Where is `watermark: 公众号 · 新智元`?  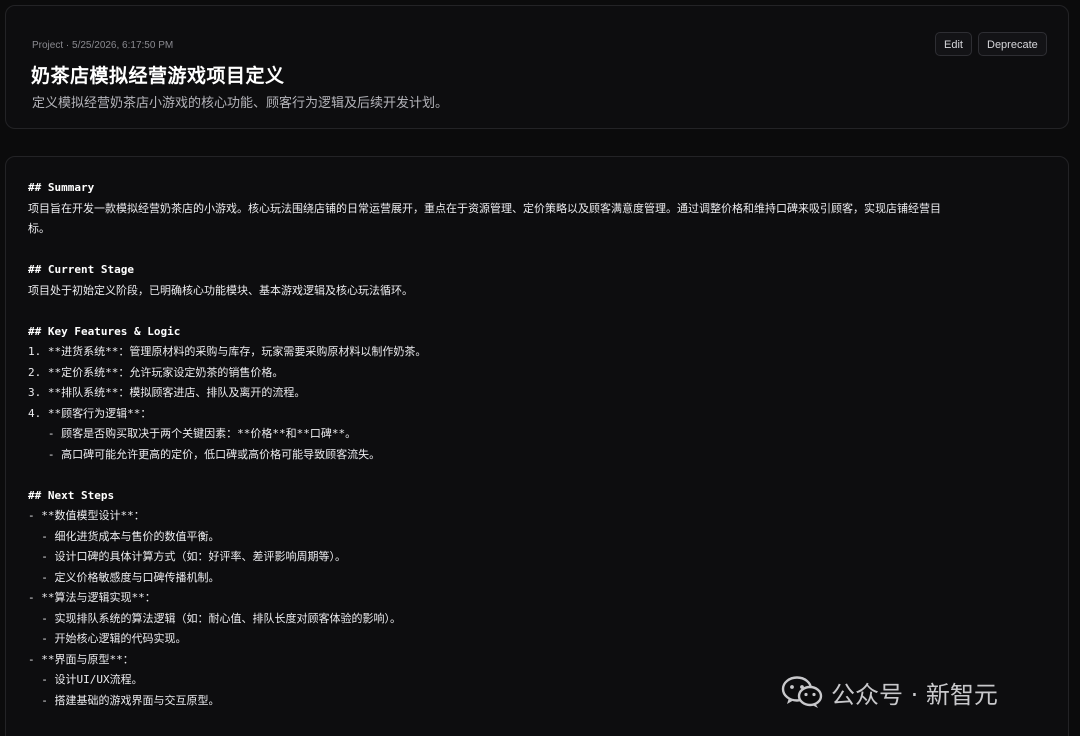 watermark: 公众号 · 新智元 is located at coordinates (889, 692).